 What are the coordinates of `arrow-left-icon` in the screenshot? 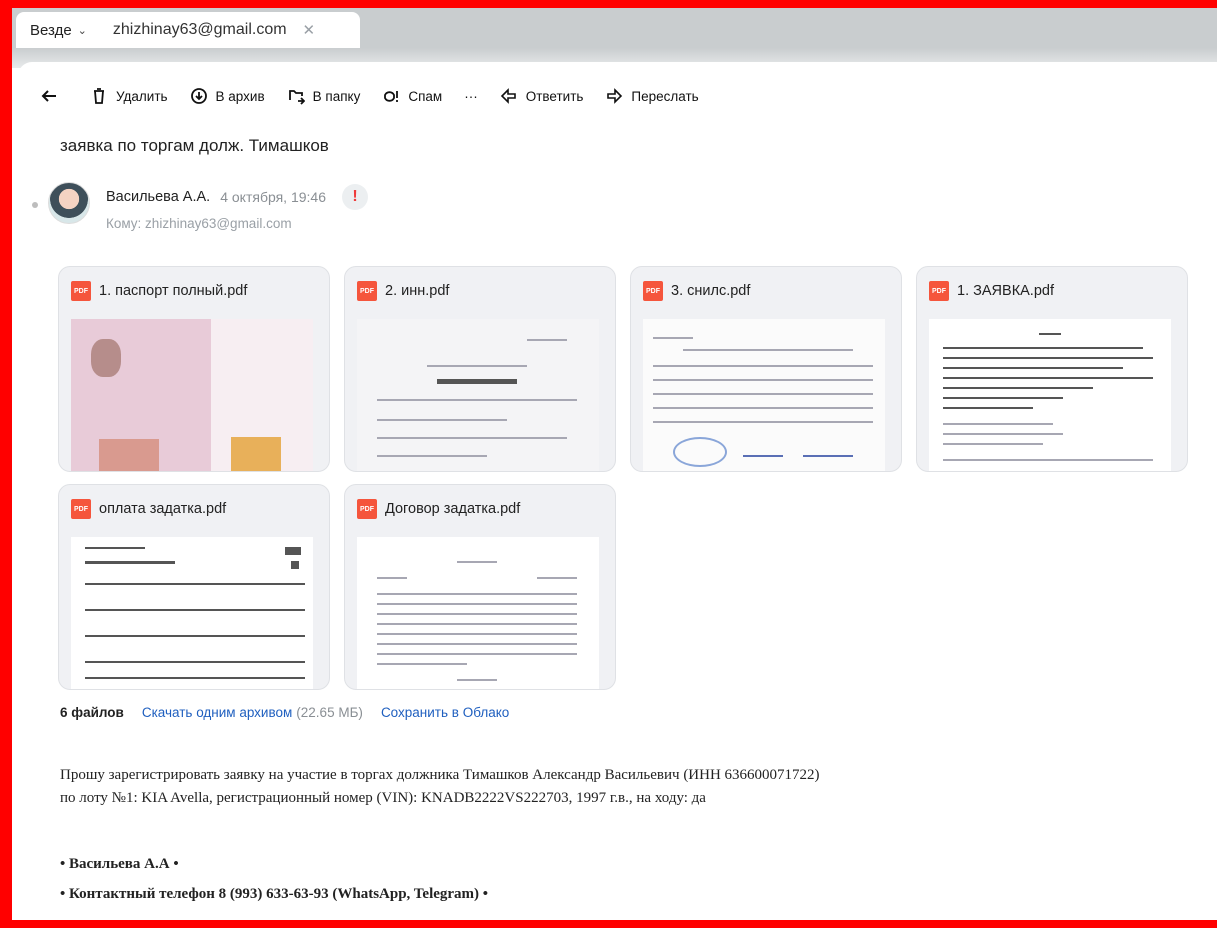 It's located at (48, 96).